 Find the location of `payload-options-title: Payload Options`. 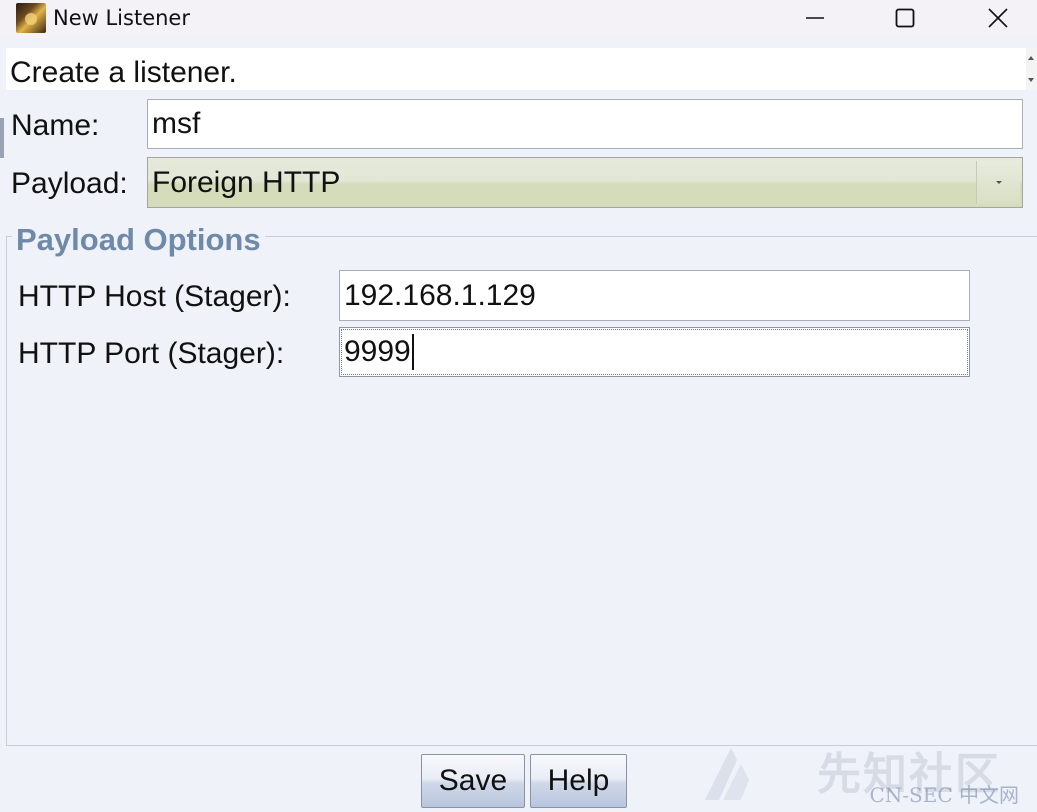

payload-options-title: Payload Options is located at coordinates (138, 240).